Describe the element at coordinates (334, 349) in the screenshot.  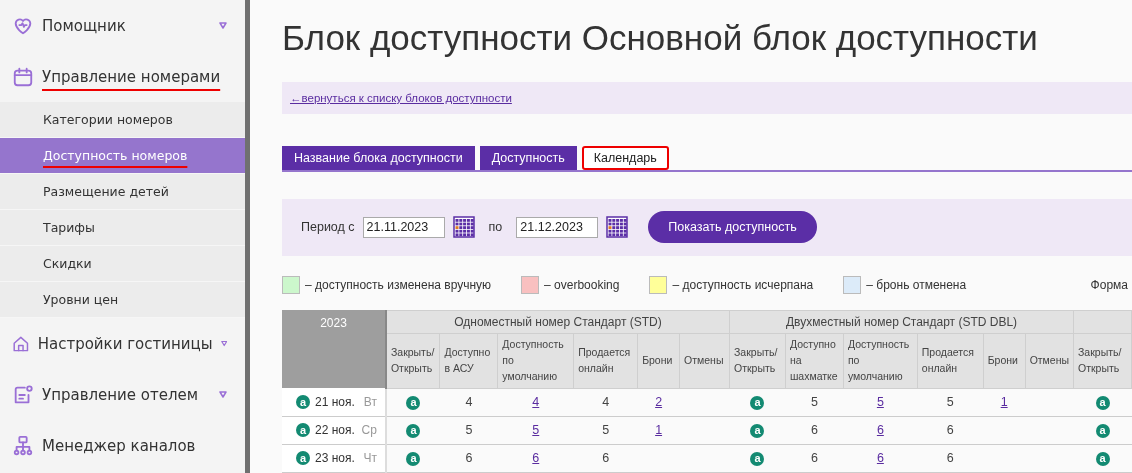
I see `year-header: 2023` at that location.